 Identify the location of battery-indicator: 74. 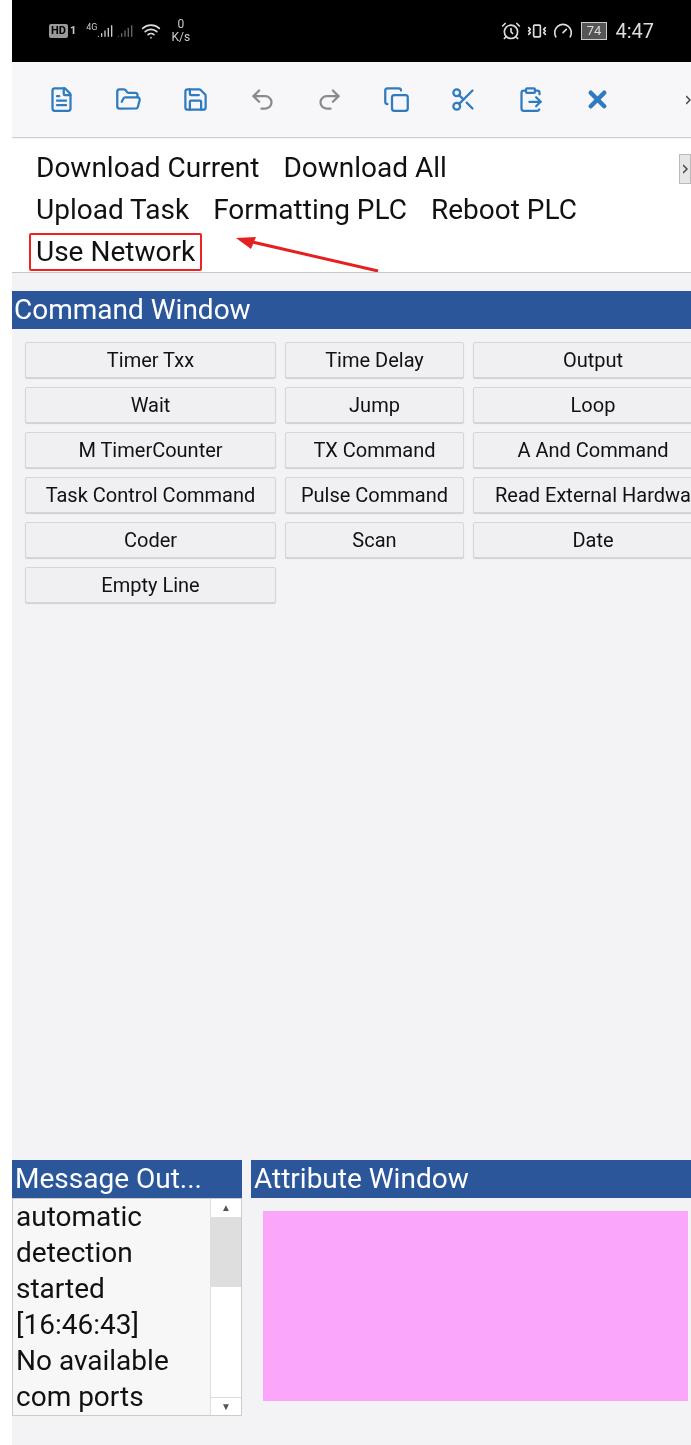
(594, 31).